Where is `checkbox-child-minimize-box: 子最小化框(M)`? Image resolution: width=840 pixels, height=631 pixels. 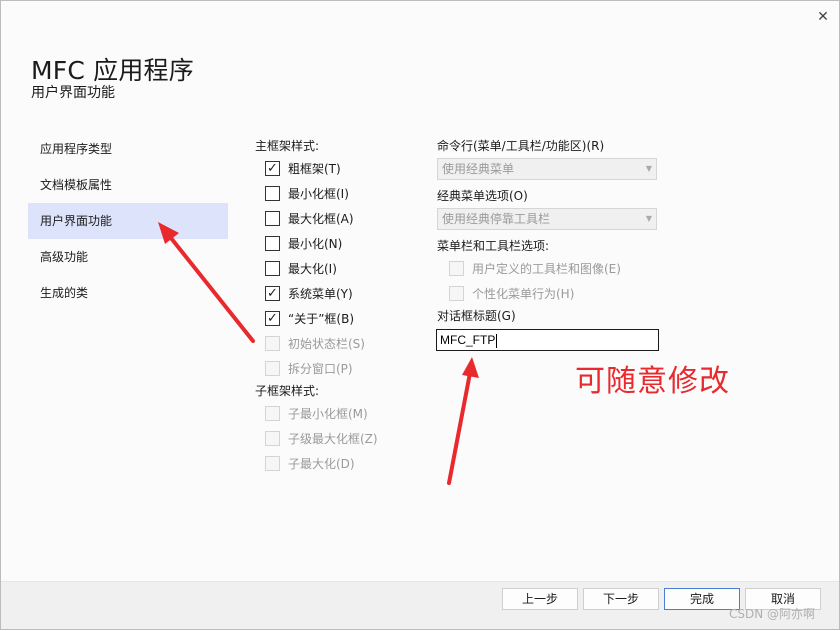 checkbox-child-minimize-box: 子最小化框(M) is located at coordinates (316, 413).